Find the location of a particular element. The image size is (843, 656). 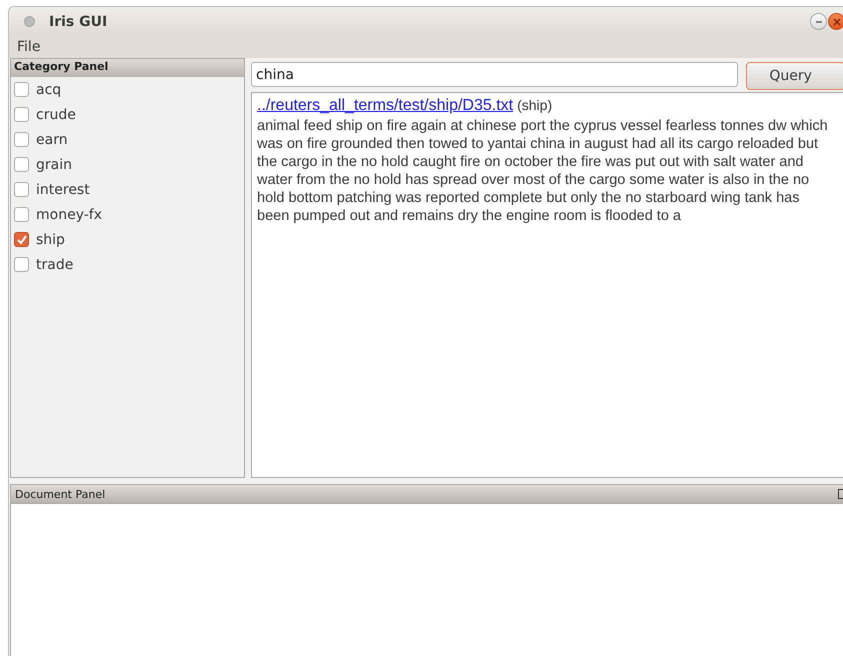

window-dot-icon is located at coordinates (29, 21).